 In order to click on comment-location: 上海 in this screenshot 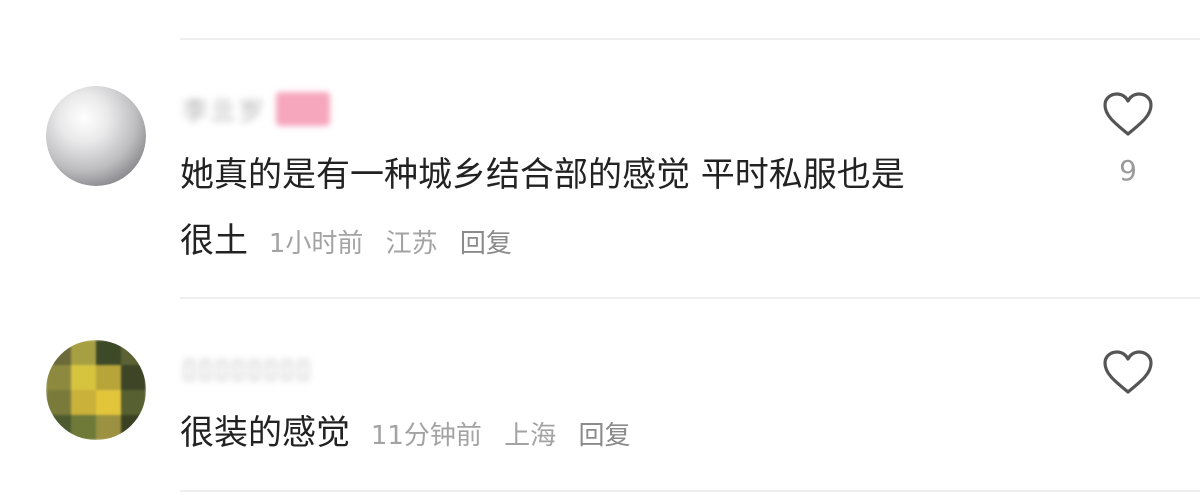, I will do `click(530, 436)`.